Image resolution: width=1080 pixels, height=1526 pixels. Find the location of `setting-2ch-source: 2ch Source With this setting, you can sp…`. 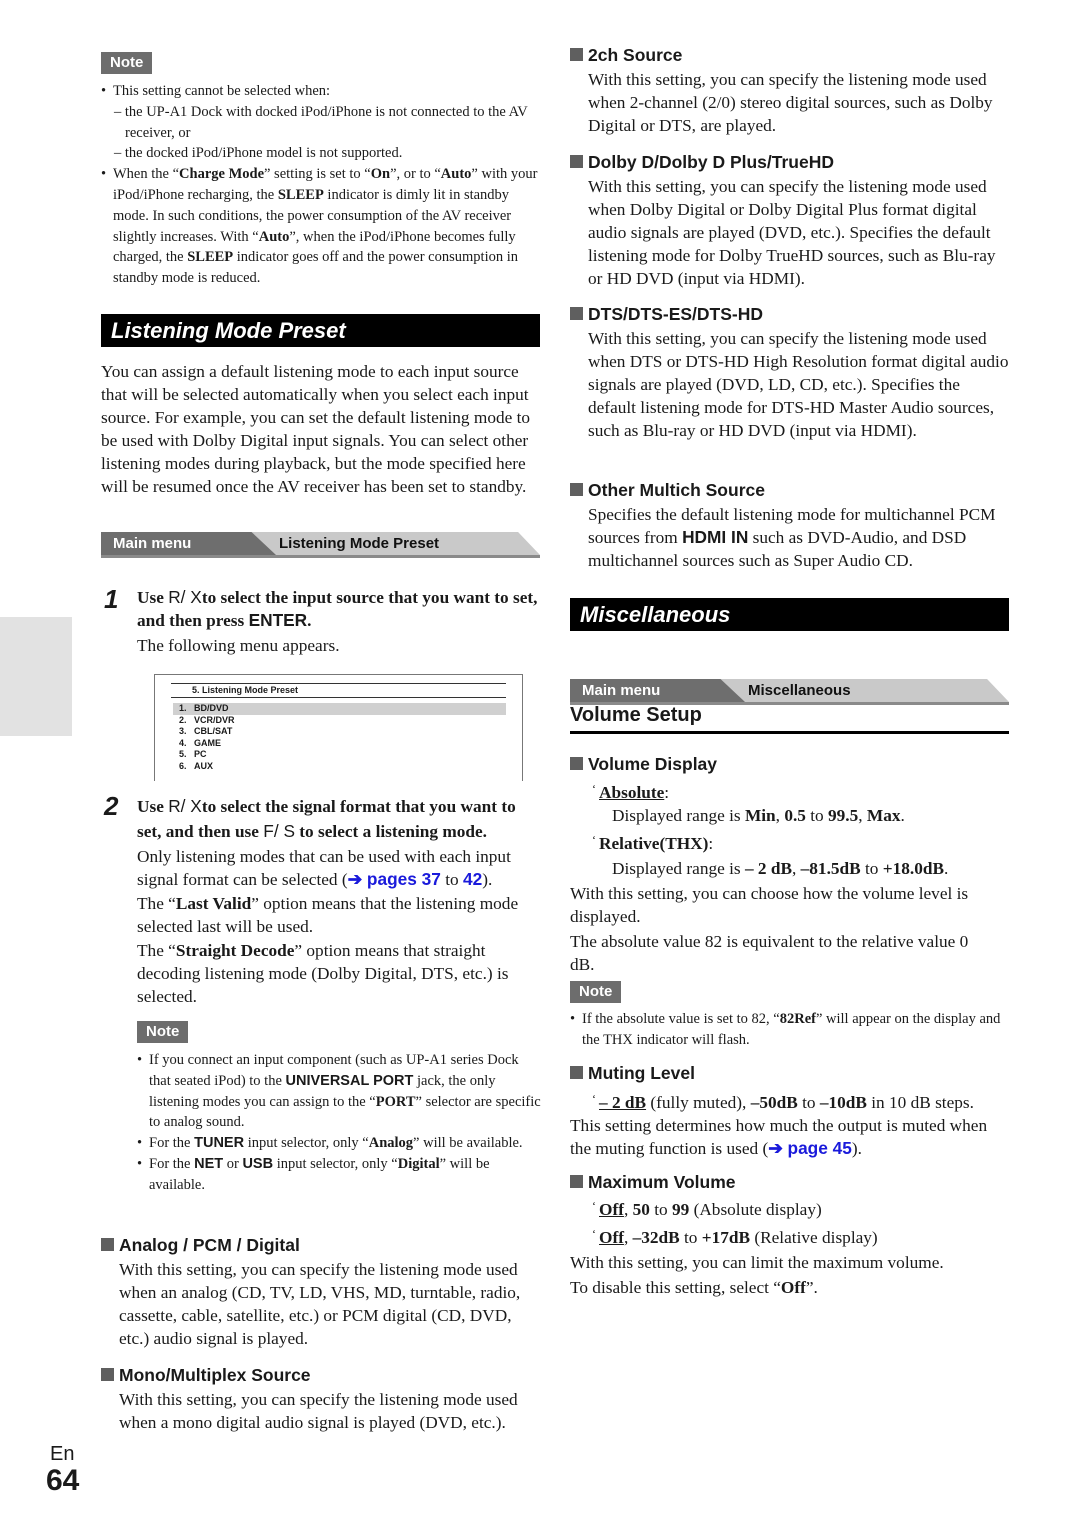

setting-2ch-source: 2ch Source With this setting, you can sp… is located at coordinates (790, 90).